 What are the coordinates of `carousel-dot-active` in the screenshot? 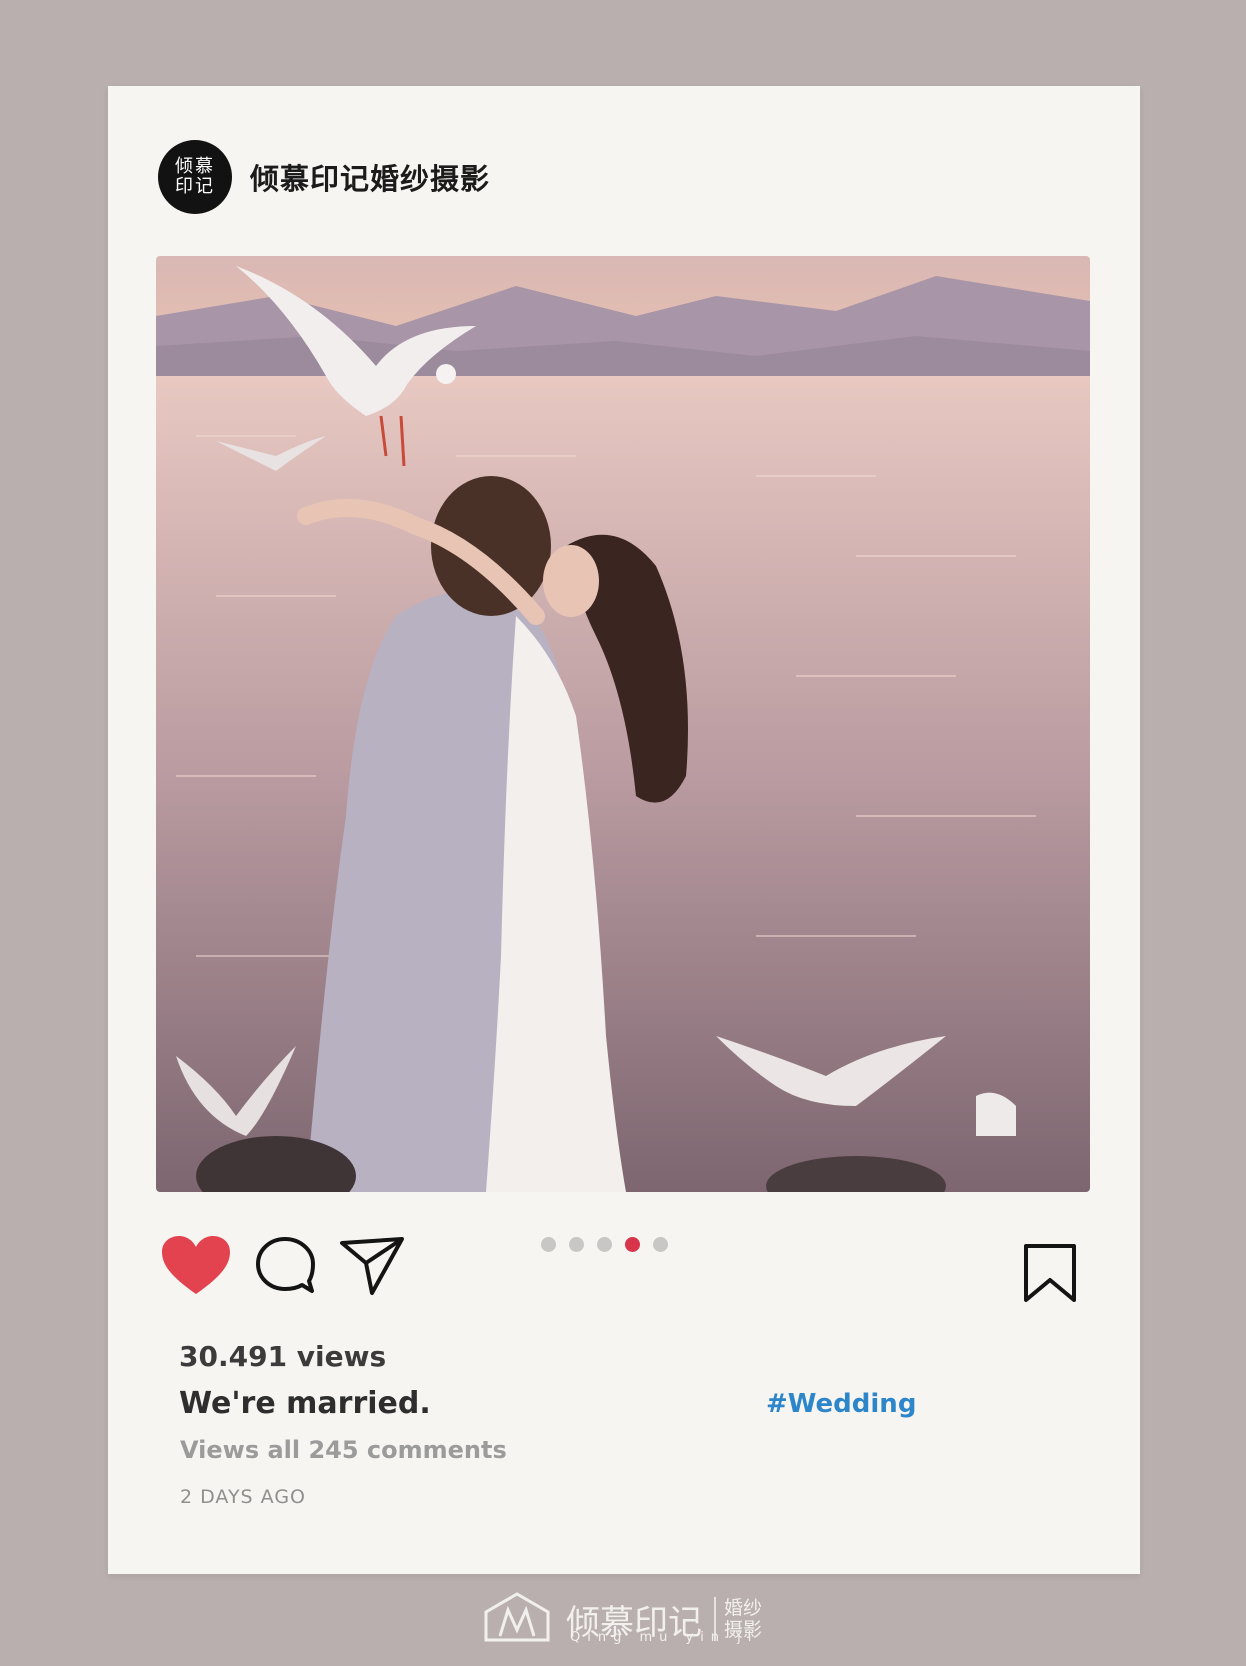 It's located at (632, 1244).